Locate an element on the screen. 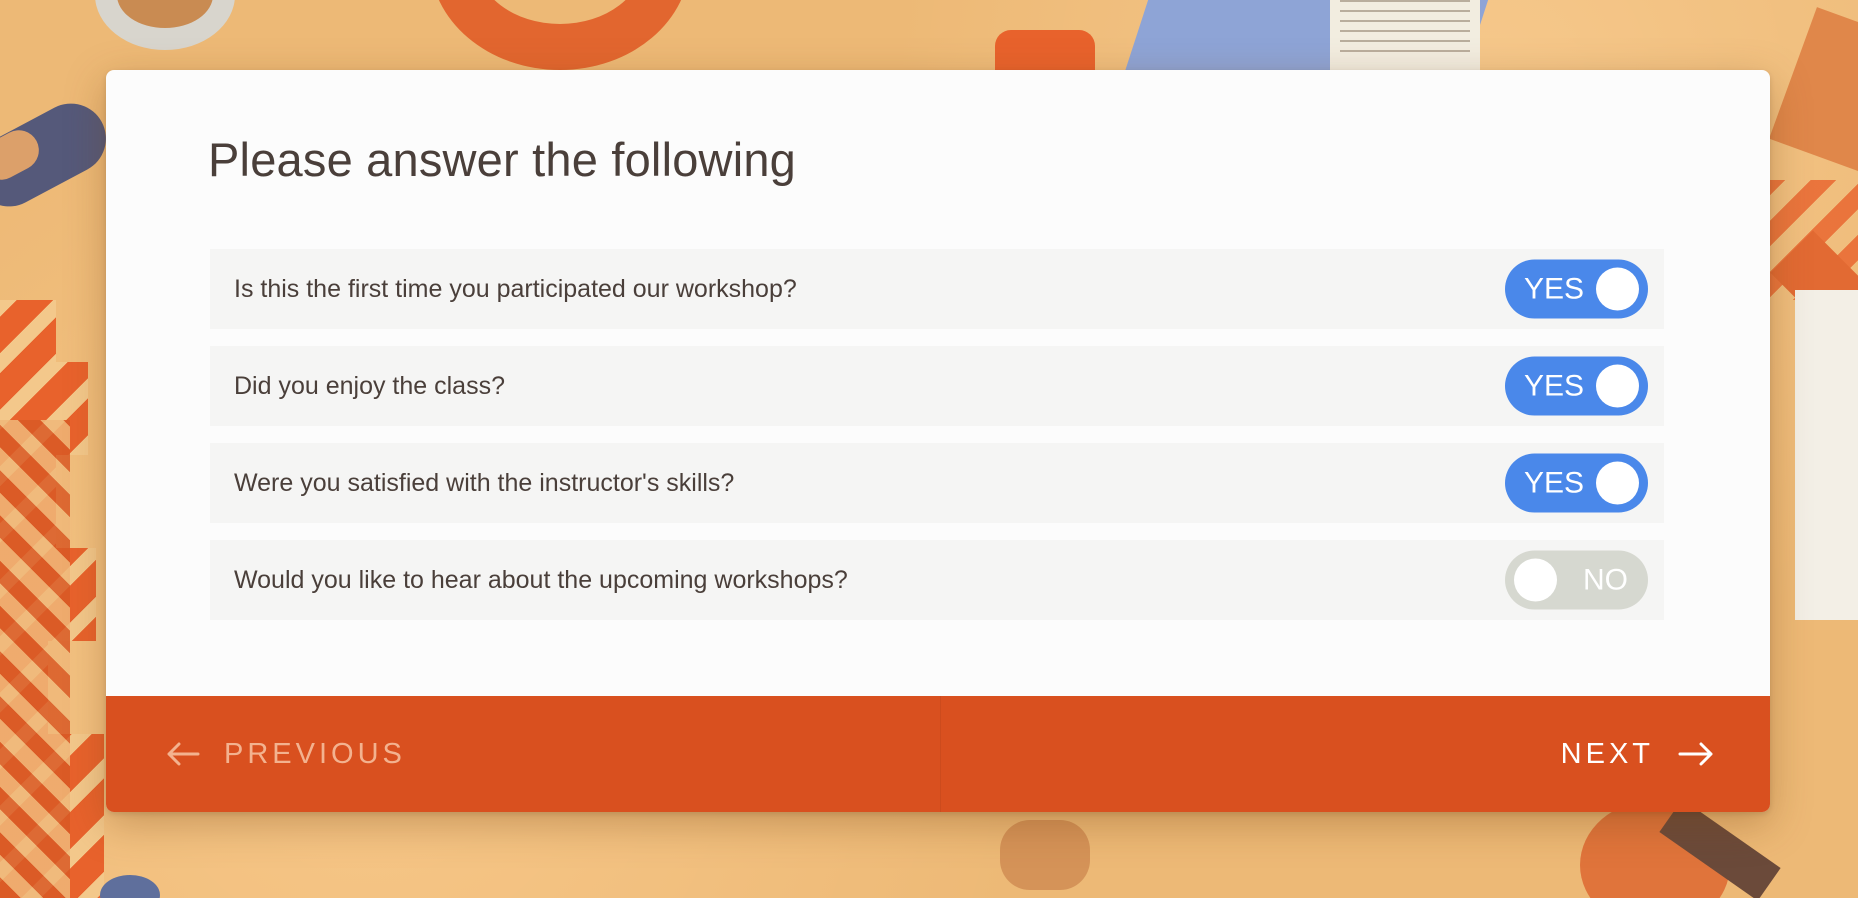  question-label: Did you enjoy the class? is located at coordinates (369, 385).